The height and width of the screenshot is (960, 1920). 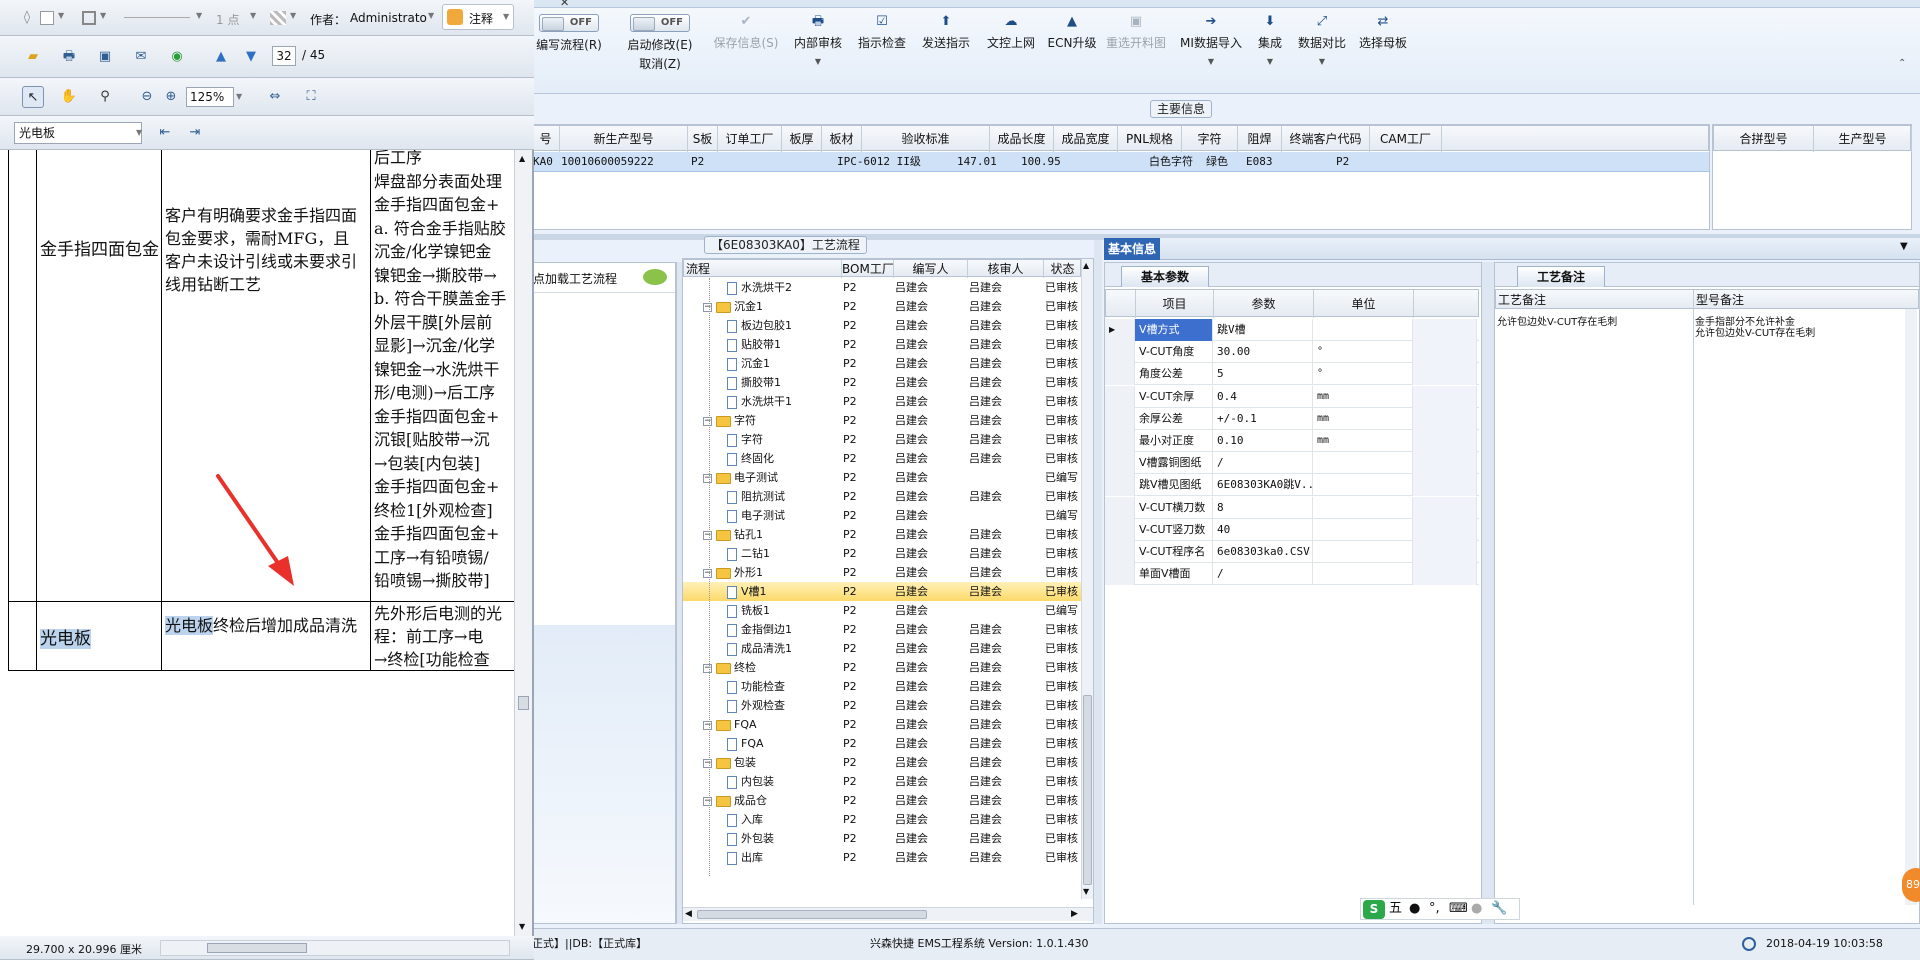 I want to click on next-page-icon: ▼, so click(x=251, y=57).